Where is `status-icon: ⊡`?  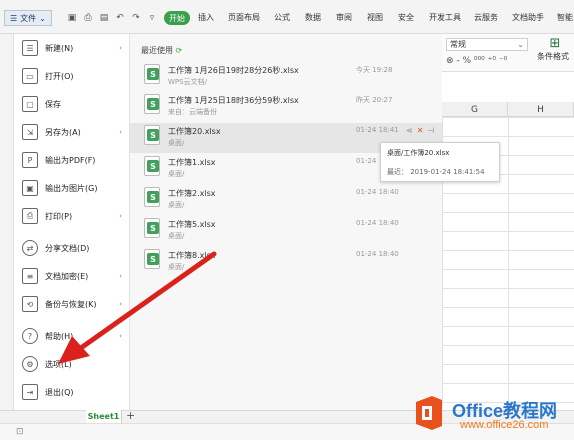
status-icon: ⊡ is located at coordinates (20, 432).